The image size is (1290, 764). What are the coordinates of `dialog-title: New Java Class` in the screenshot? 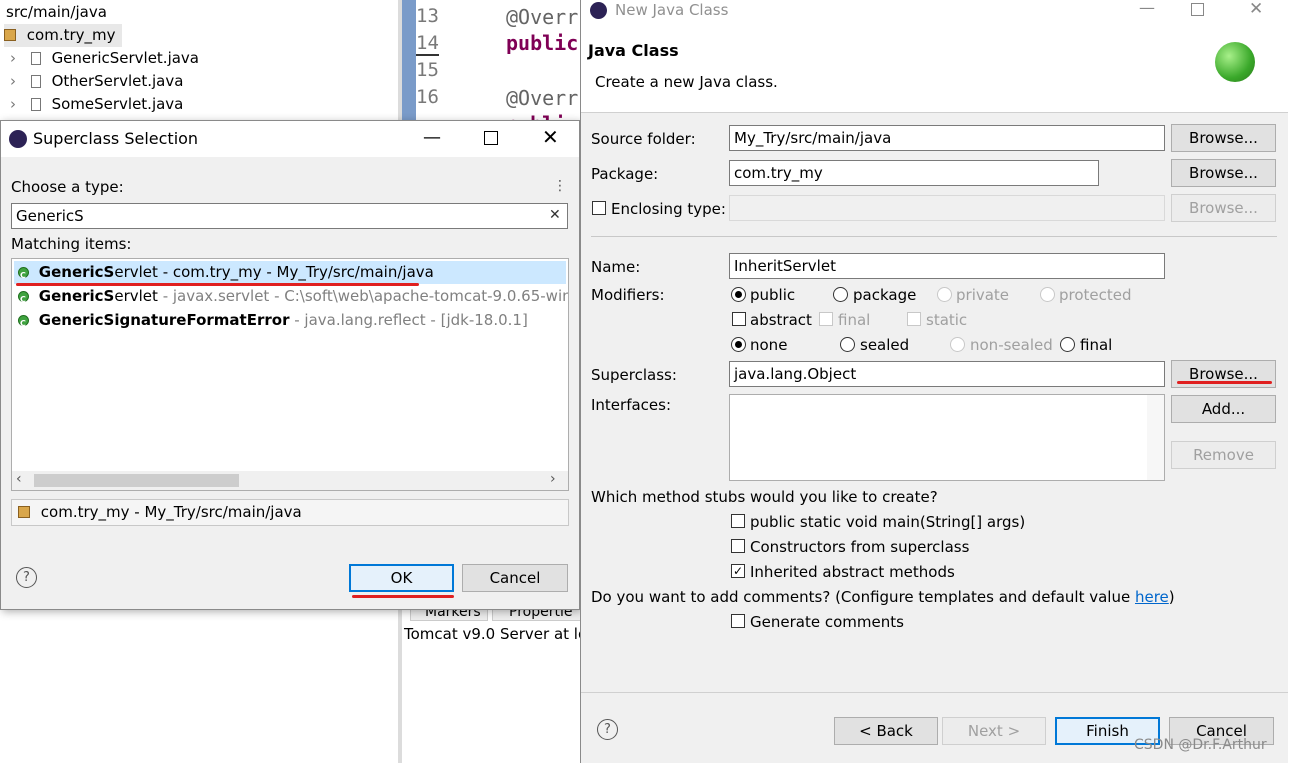 It's located at (672, 10).